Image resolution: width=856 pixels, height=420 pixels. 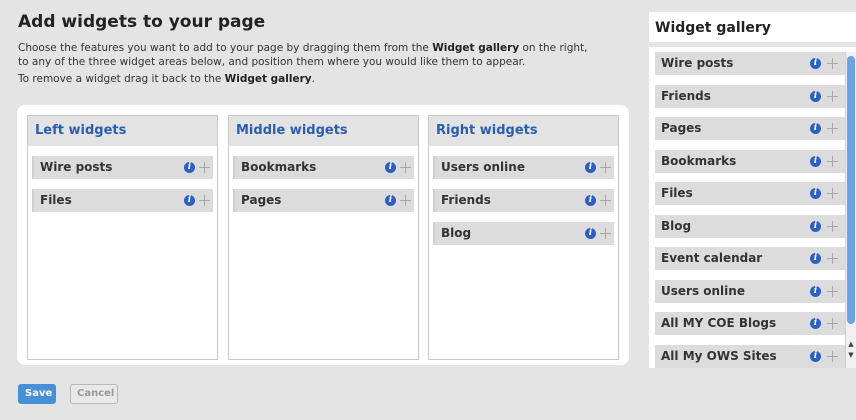 I want to click on left-widgets-area: Left widgets Wire posts i Files i, so click(x=122, y=237).